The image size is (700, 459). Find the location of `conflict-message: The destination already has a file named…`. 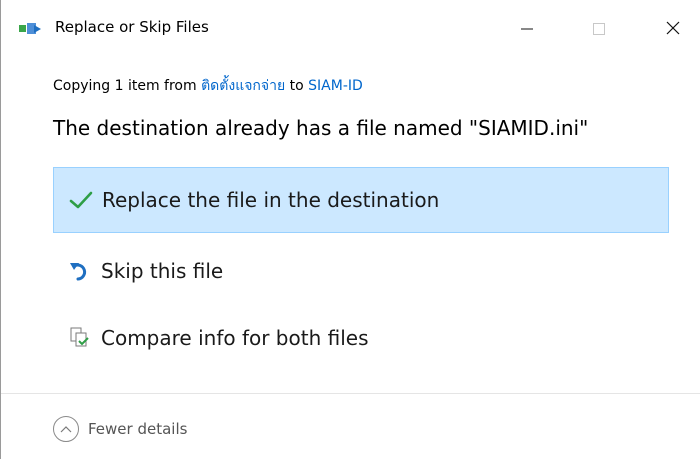

conflict-message: The destination already has a file named… is located at coordinates (321, 128).